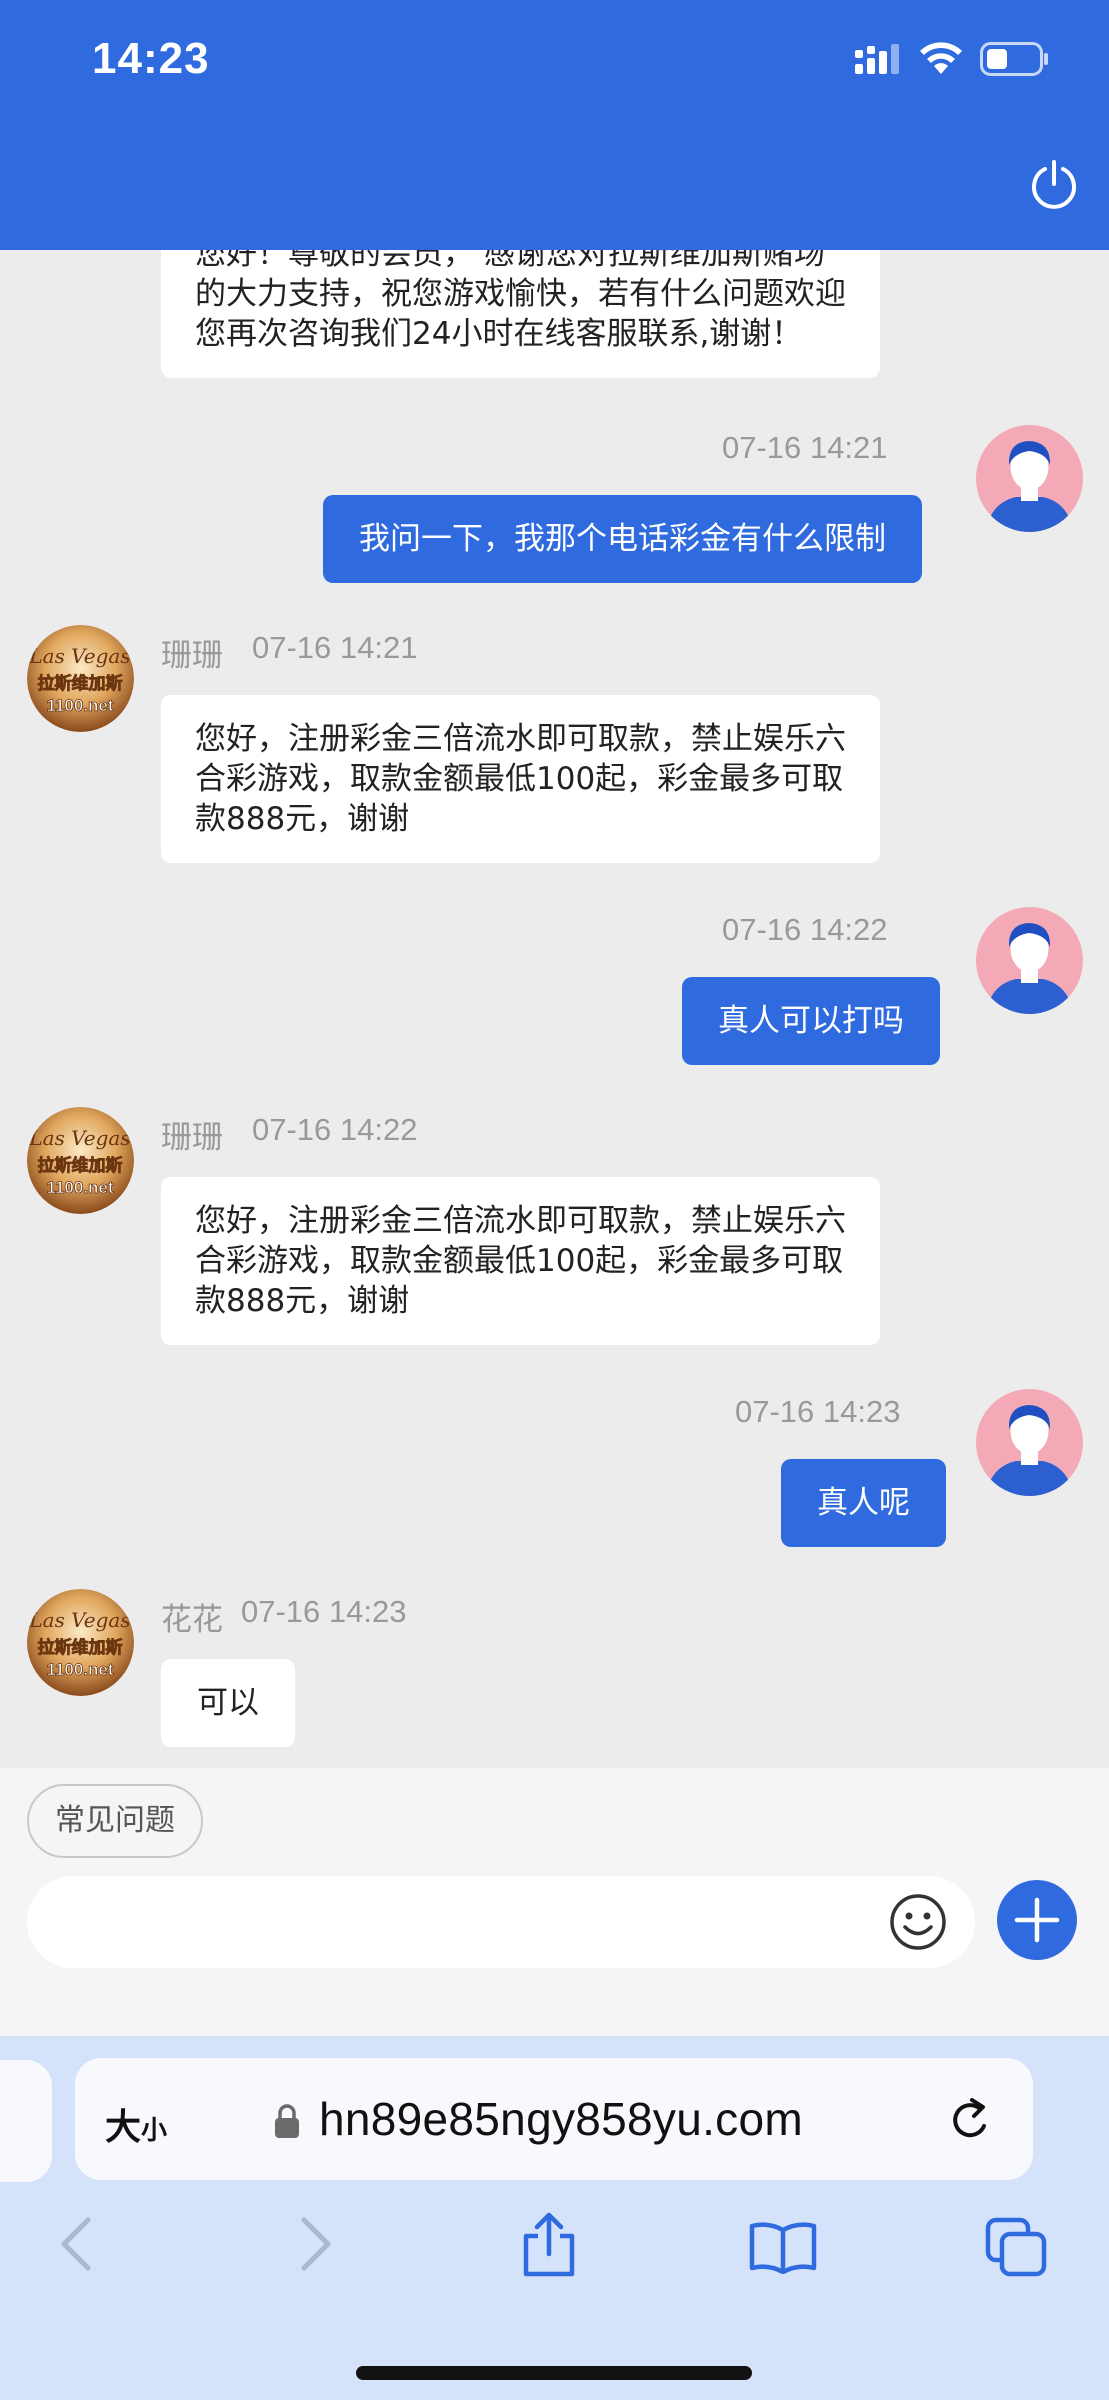 Image resolution: width=1109 pixels, height=2400 pixels. I want to click on message-text-line: 您再次咨询我们24小时在线客服联系,谢谢！, so click(499, 334).